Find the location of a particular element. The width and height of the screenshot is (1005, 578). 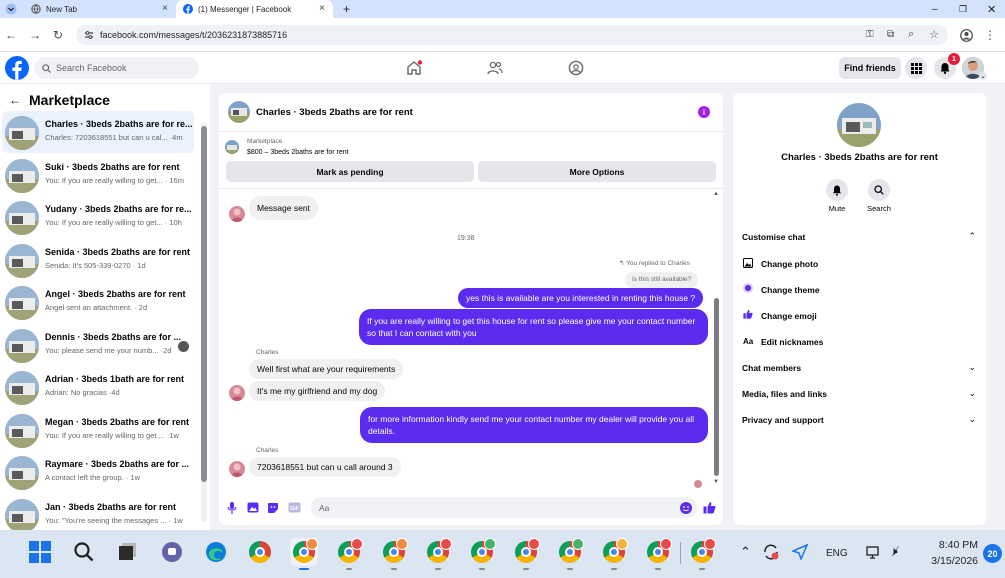

change-emoji-item: Change emoji is located at coordinates (789, 316).